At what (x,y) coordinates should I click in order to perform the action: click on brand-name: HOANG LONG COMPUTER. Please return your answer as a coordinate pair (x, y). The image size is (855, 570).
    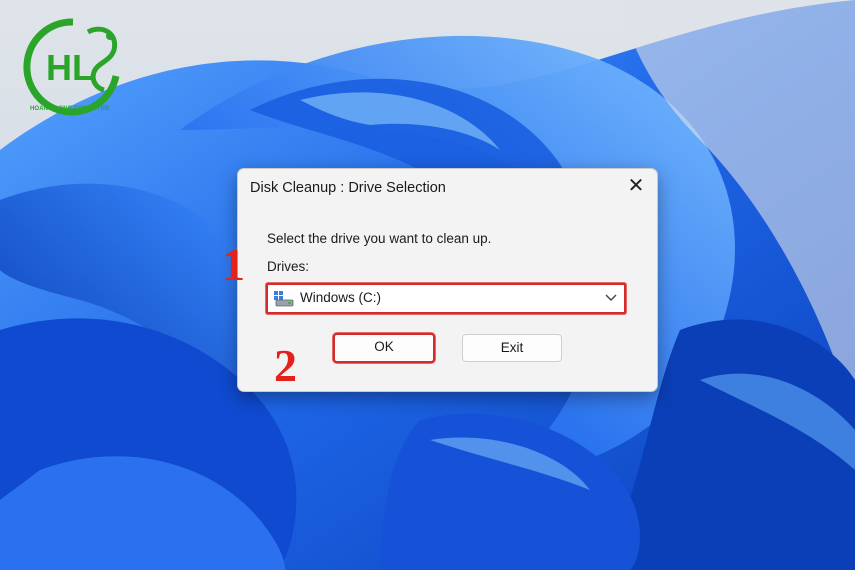
    Looking at the image, I should click on (70, 109).